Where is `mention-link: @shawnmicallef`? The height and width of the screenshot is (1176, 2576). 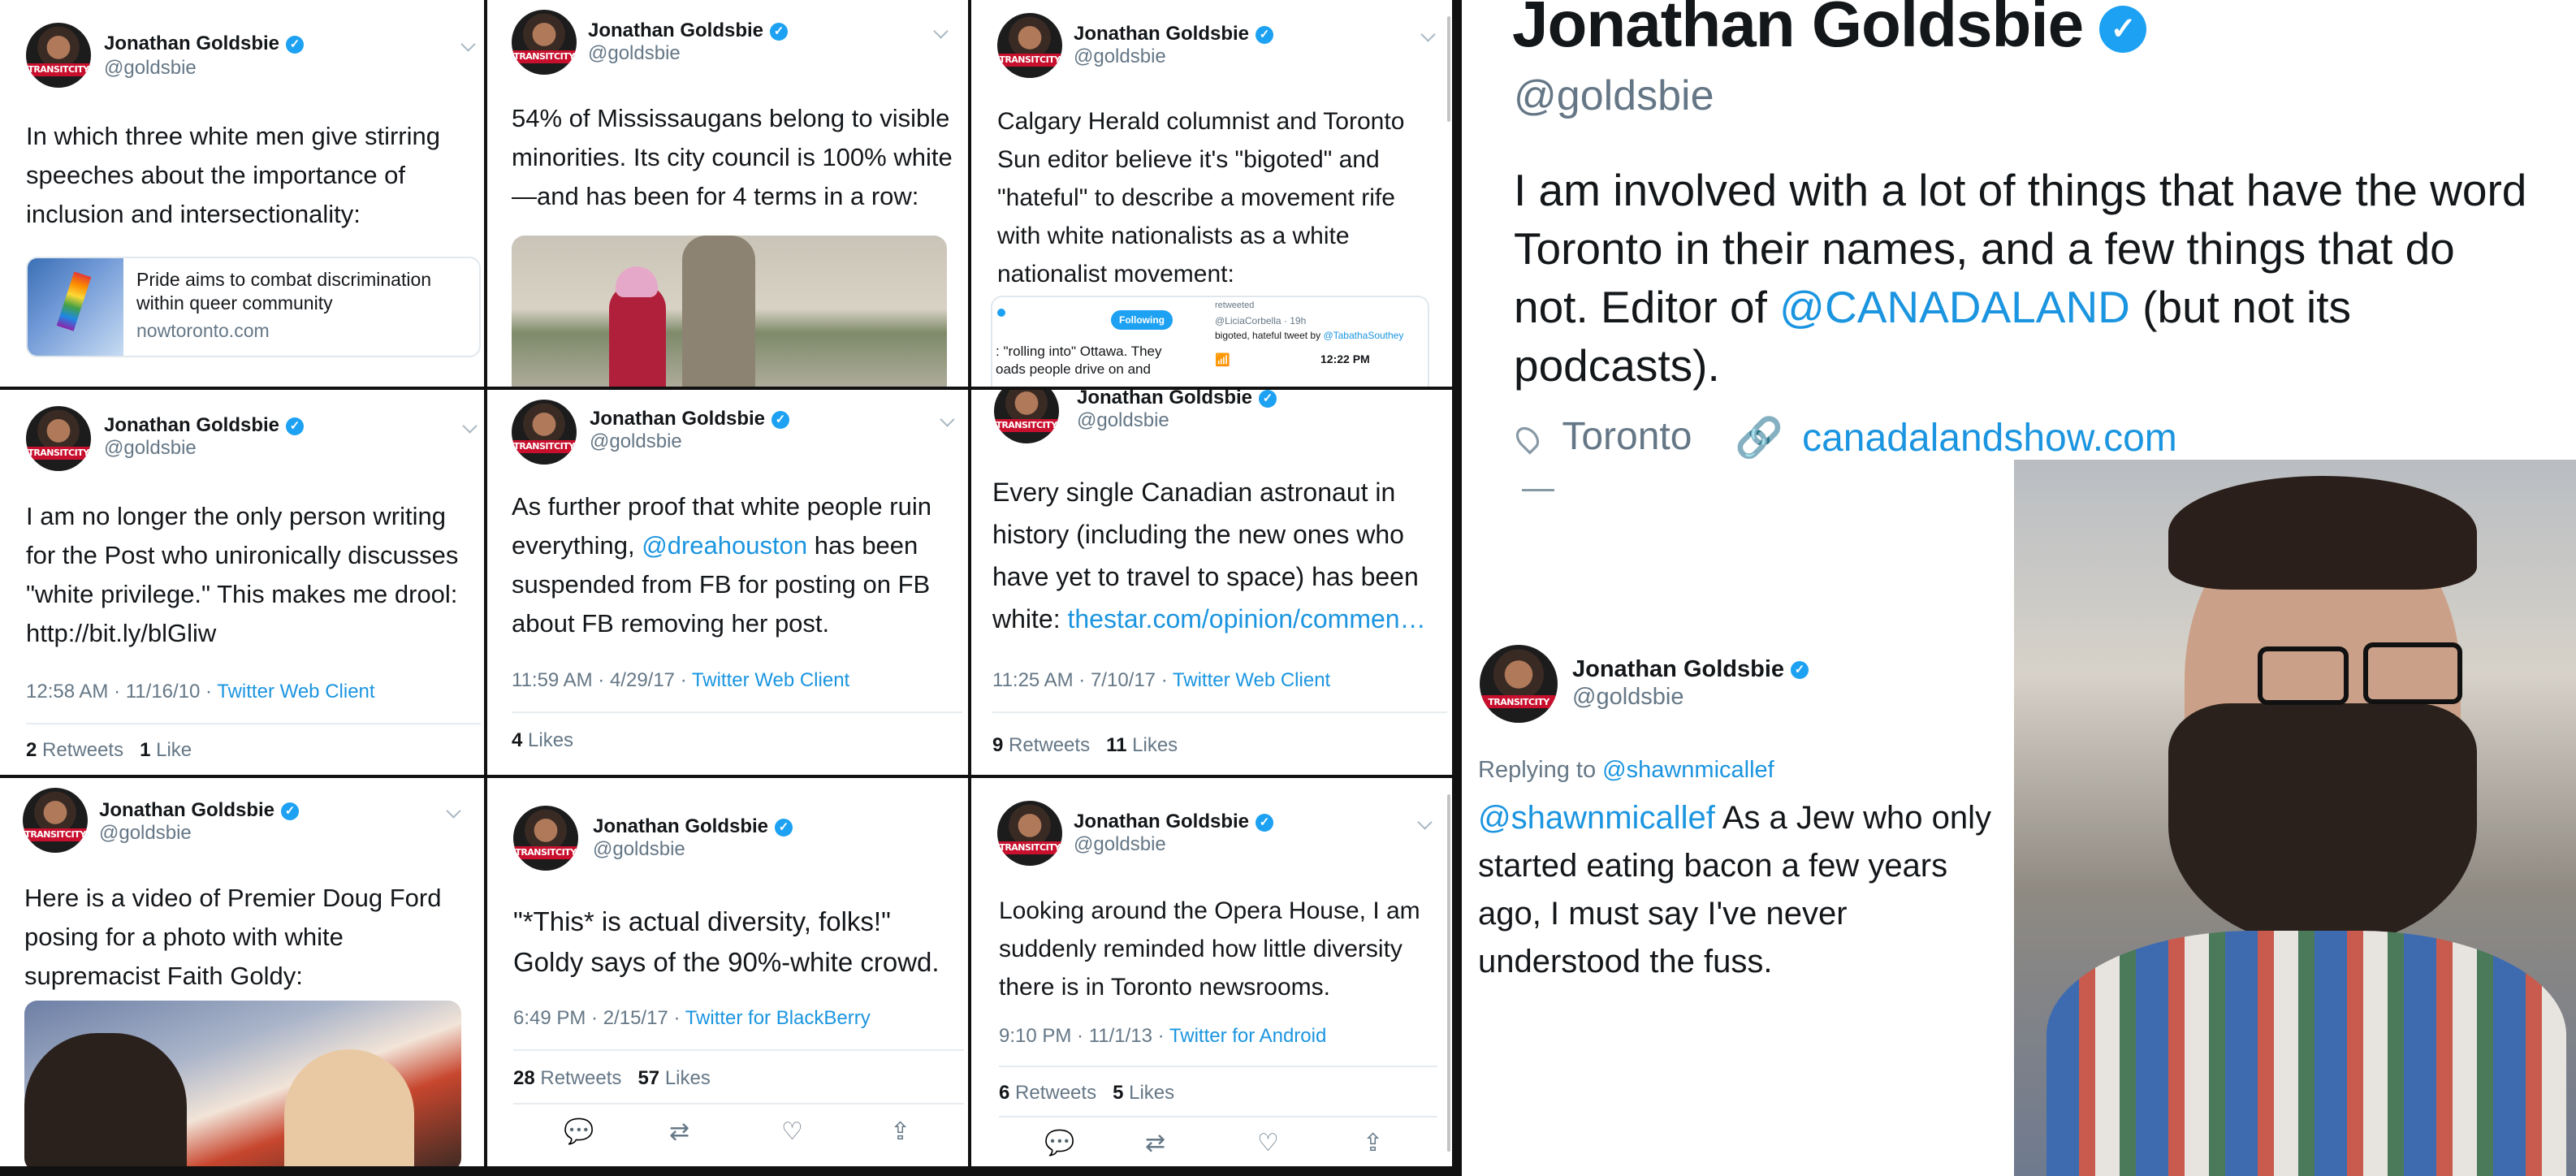
mention-link: @shawnmicallef is located at coordinates (1596, 818).